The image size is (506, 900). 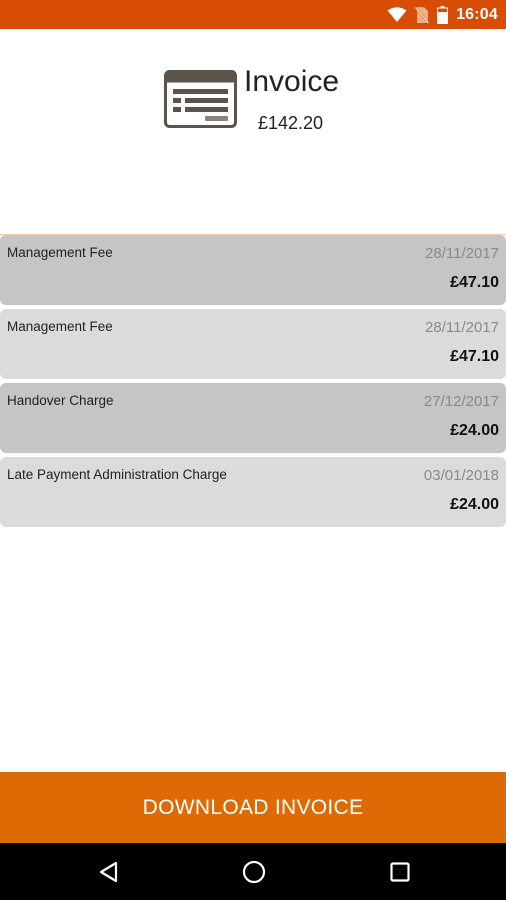 I want to click on home-icon, so click(x=254, y=872).